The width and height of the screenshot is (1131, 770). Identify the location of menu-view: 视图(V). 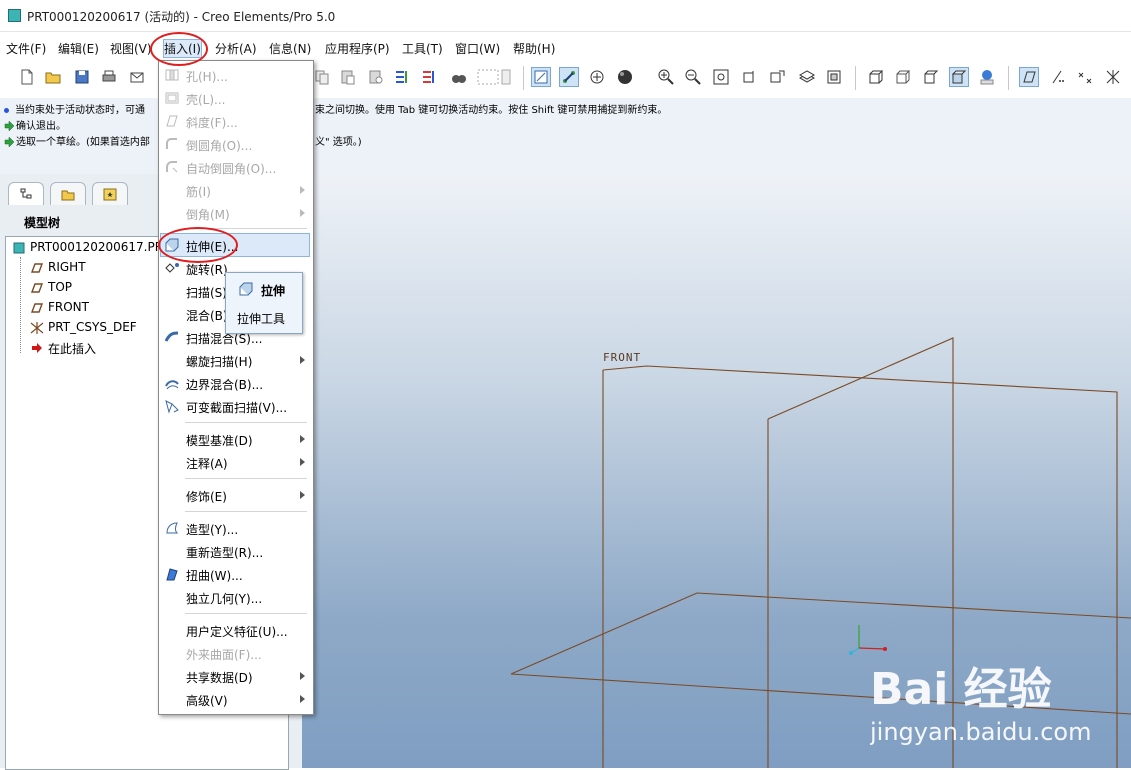
(131, 48).